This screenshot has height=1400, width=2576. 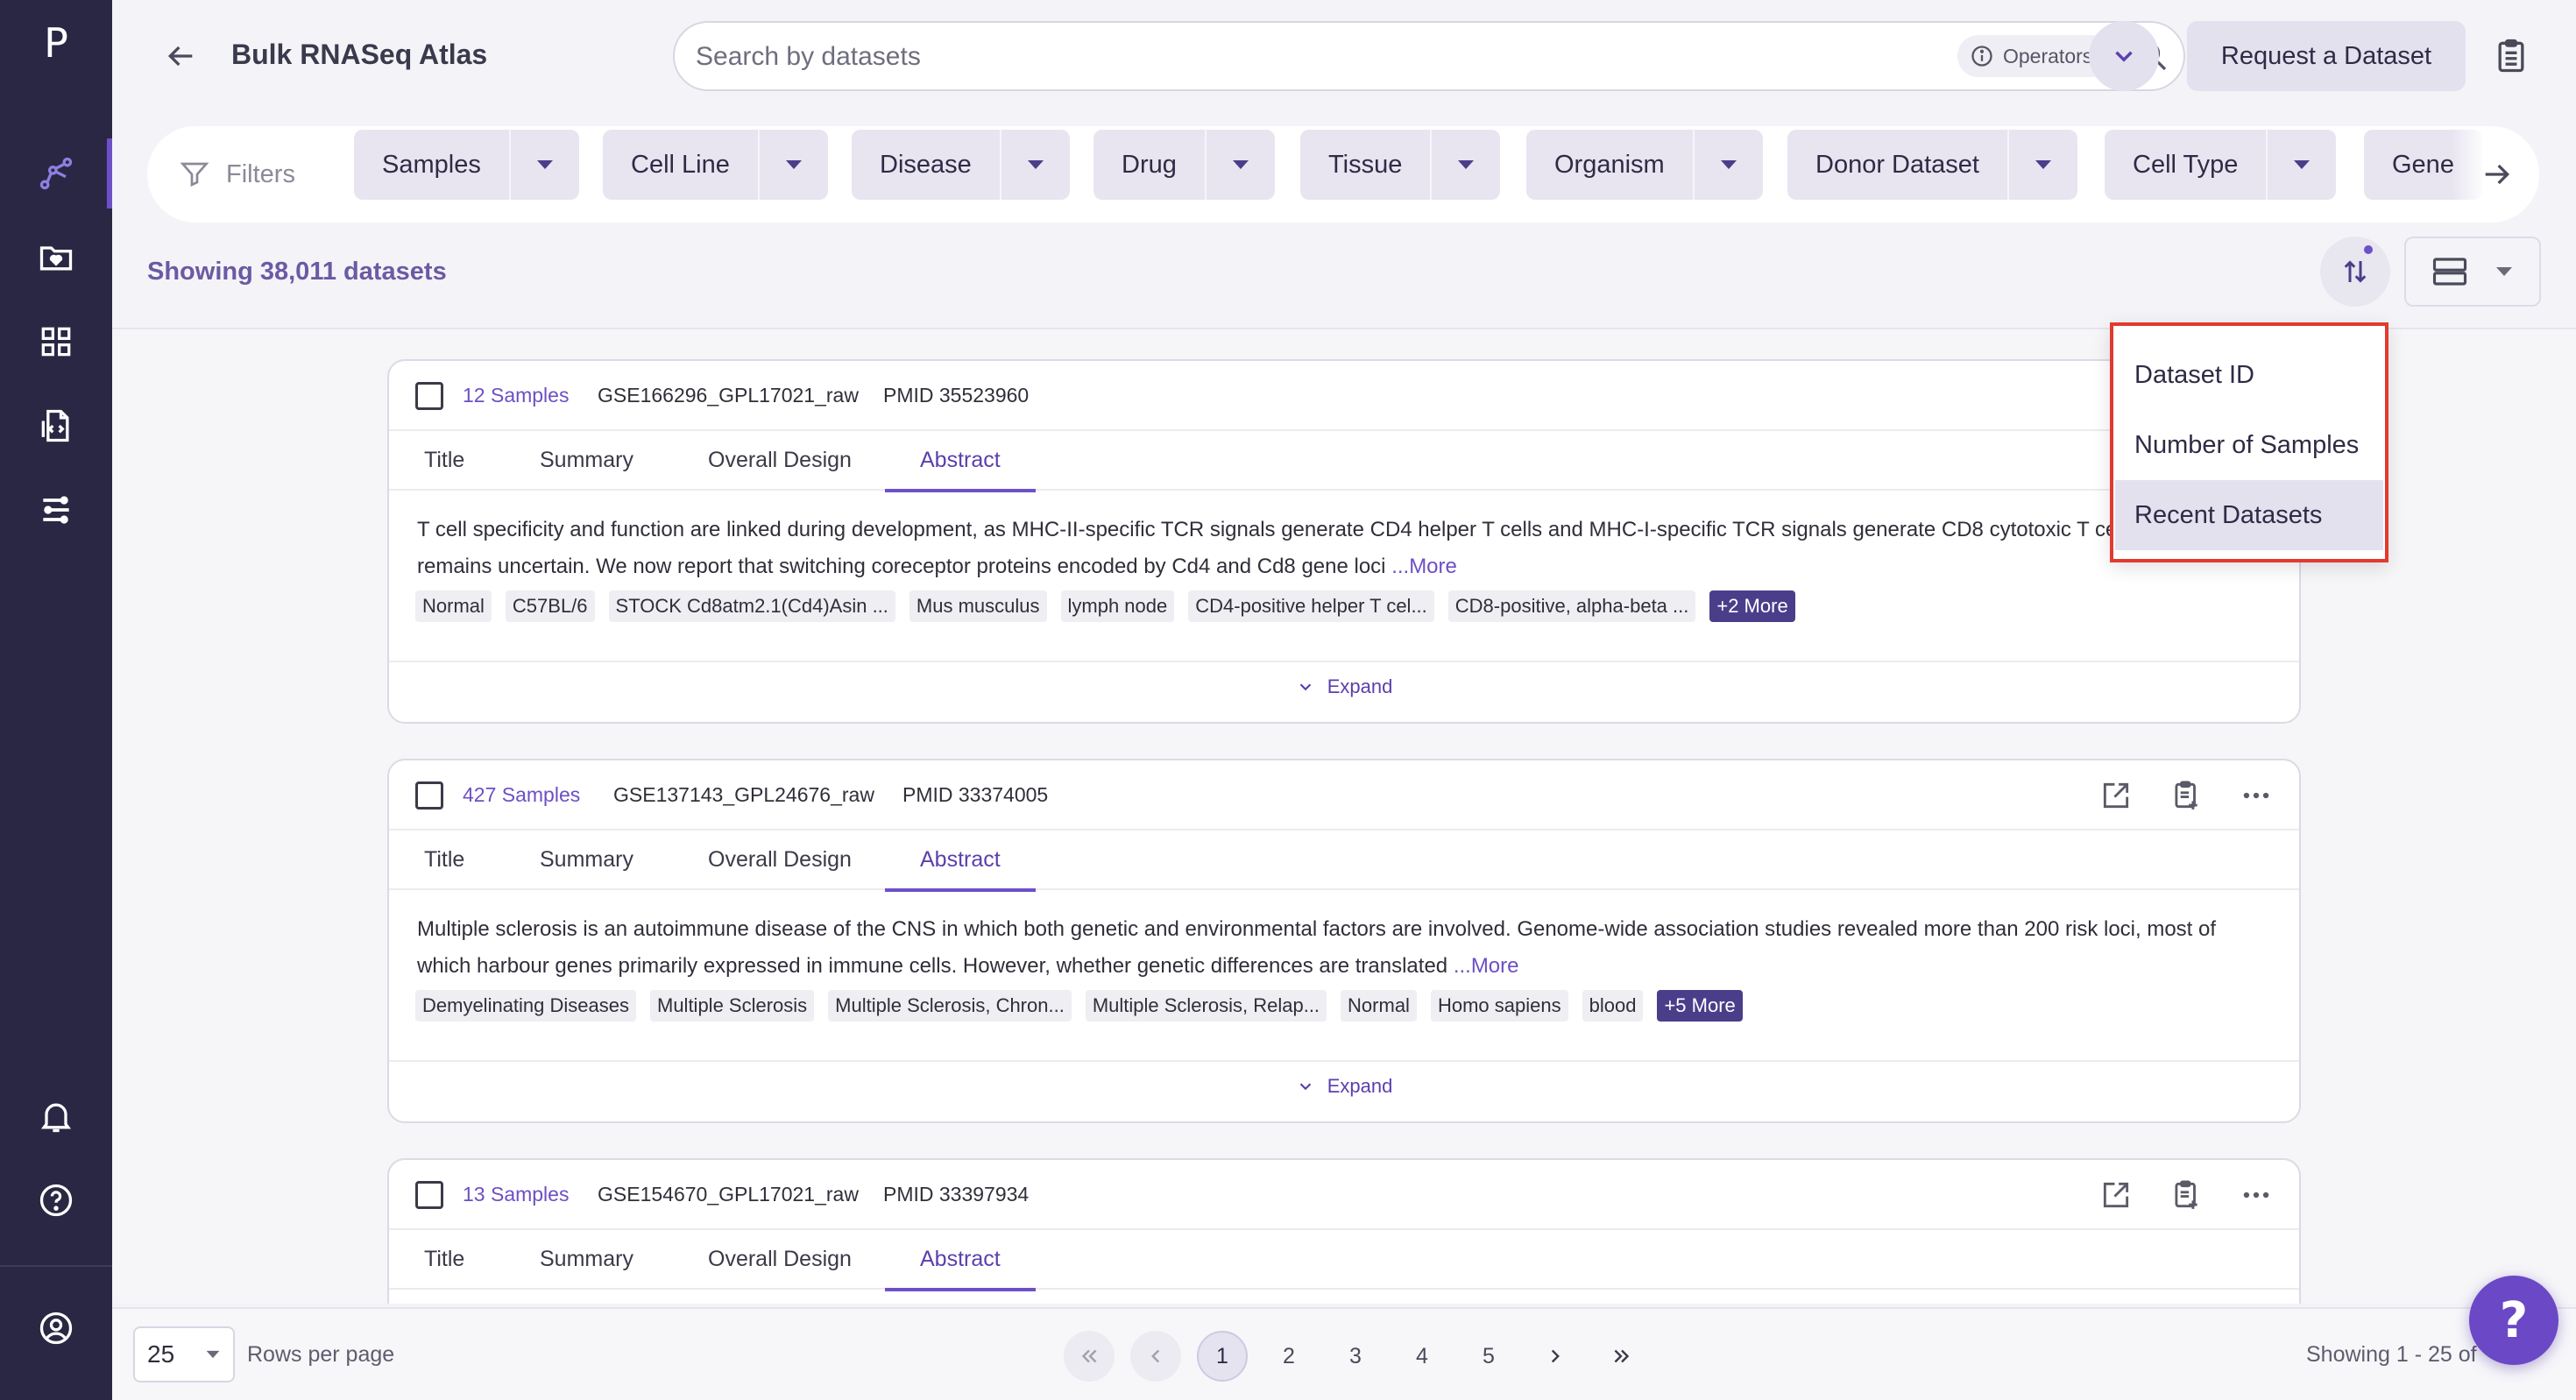 What do you see at coordinates (56, 510) in the screenshot?
I see `sidebar-item-pipelines` at bounding box center [56, 510].